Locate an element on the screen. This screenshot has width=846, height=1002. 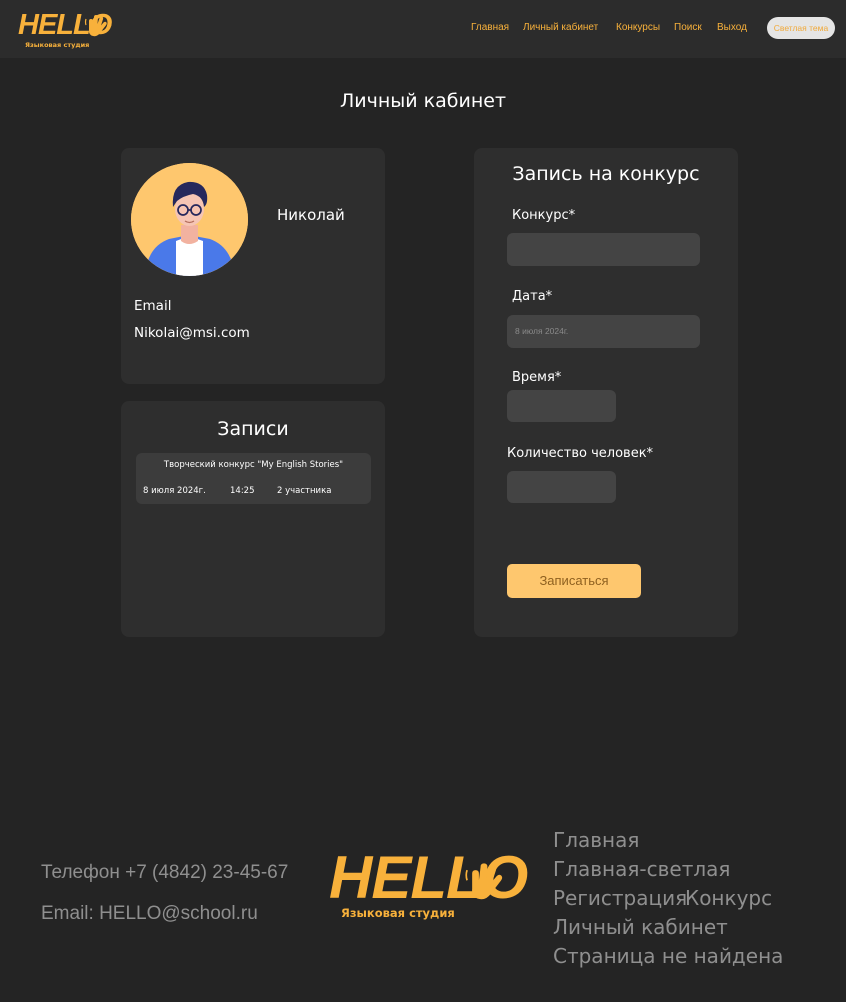
footer-link-contest: Конкурс is located at coordinates (728, 898).